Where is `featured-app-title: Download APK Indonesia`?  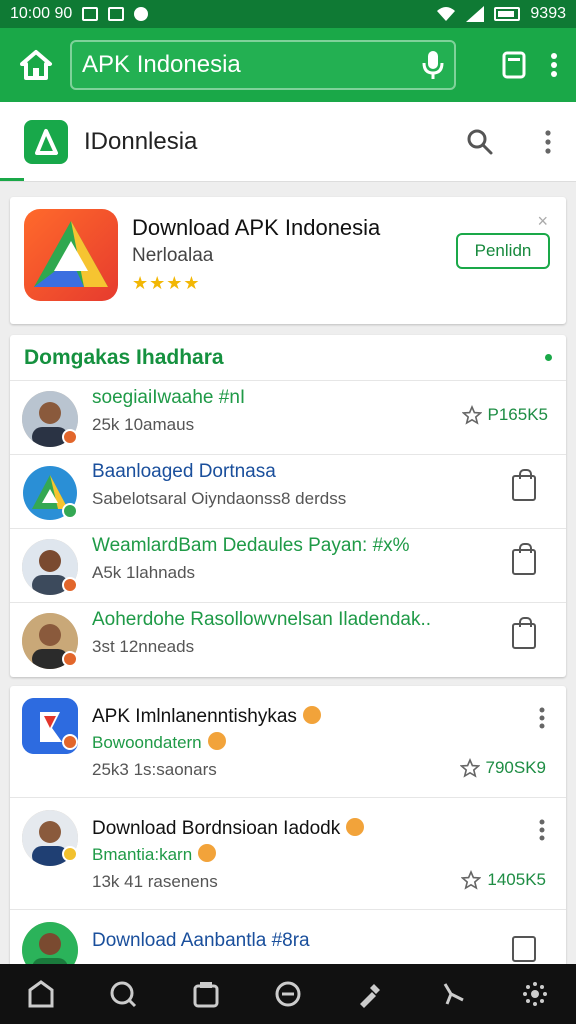 featured-app-title: Download APK Indonesia is located at coordinates (256, 227).